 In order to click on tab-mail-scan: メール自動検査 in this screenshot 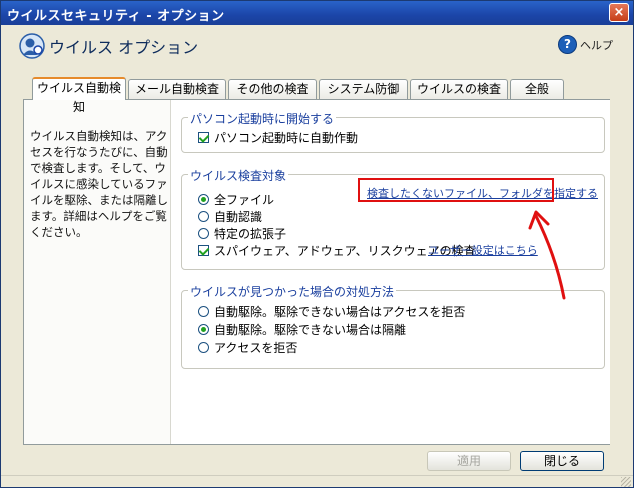, I will do `click(177, 89)`.